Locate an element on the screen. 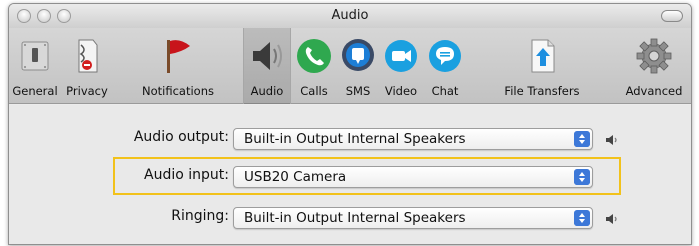  tab-privacy: Privacy is located at coordinates (87, 66).